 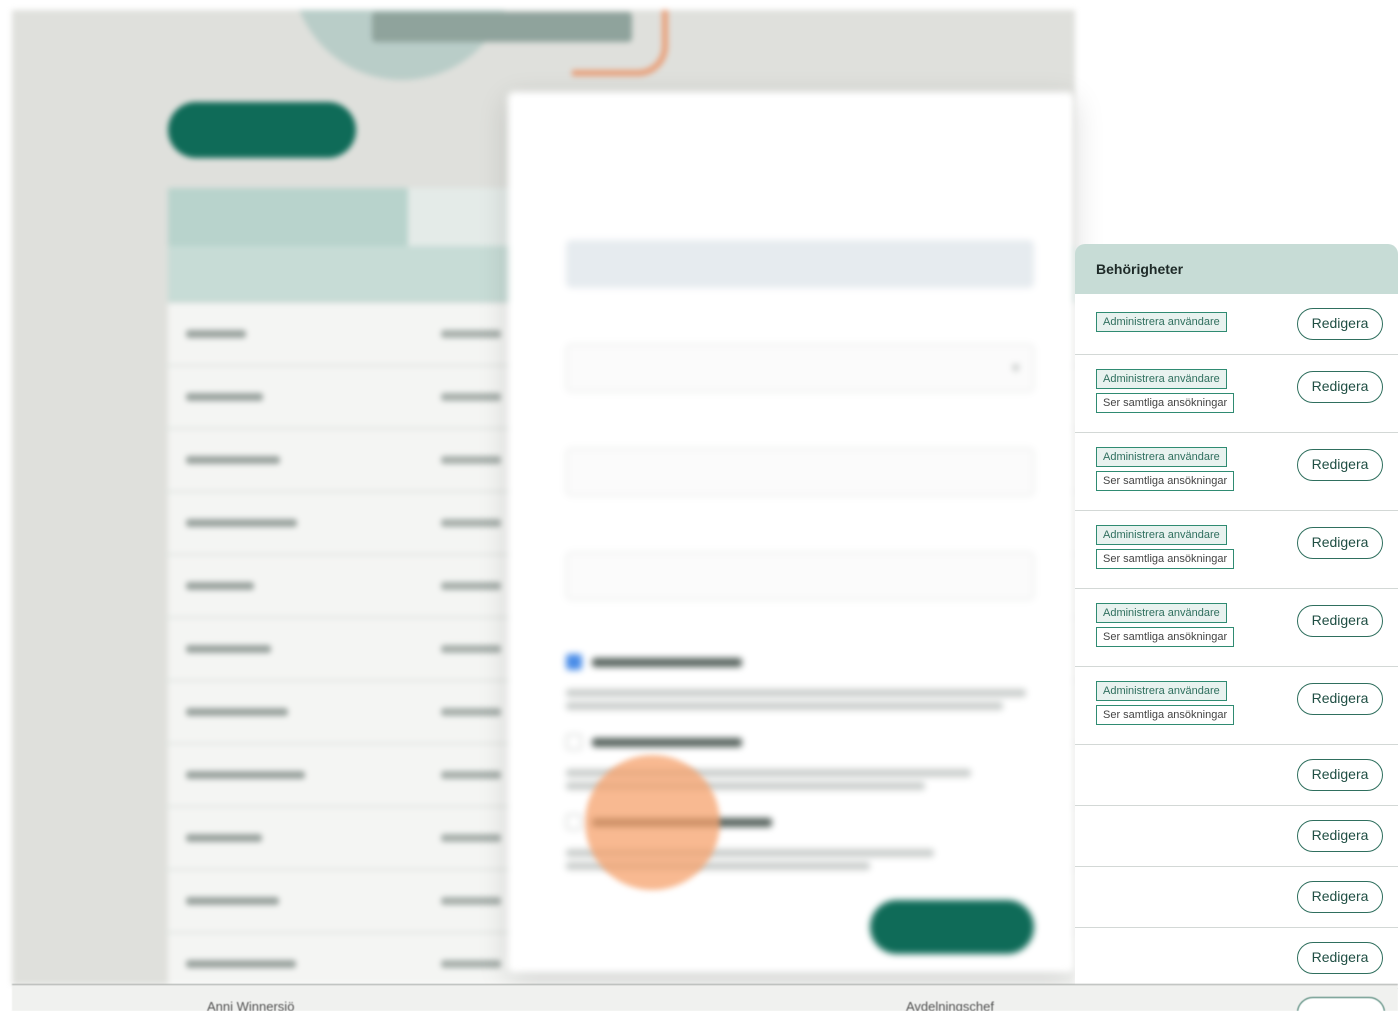 I want to click on email-field, so click(x=800, y=264).